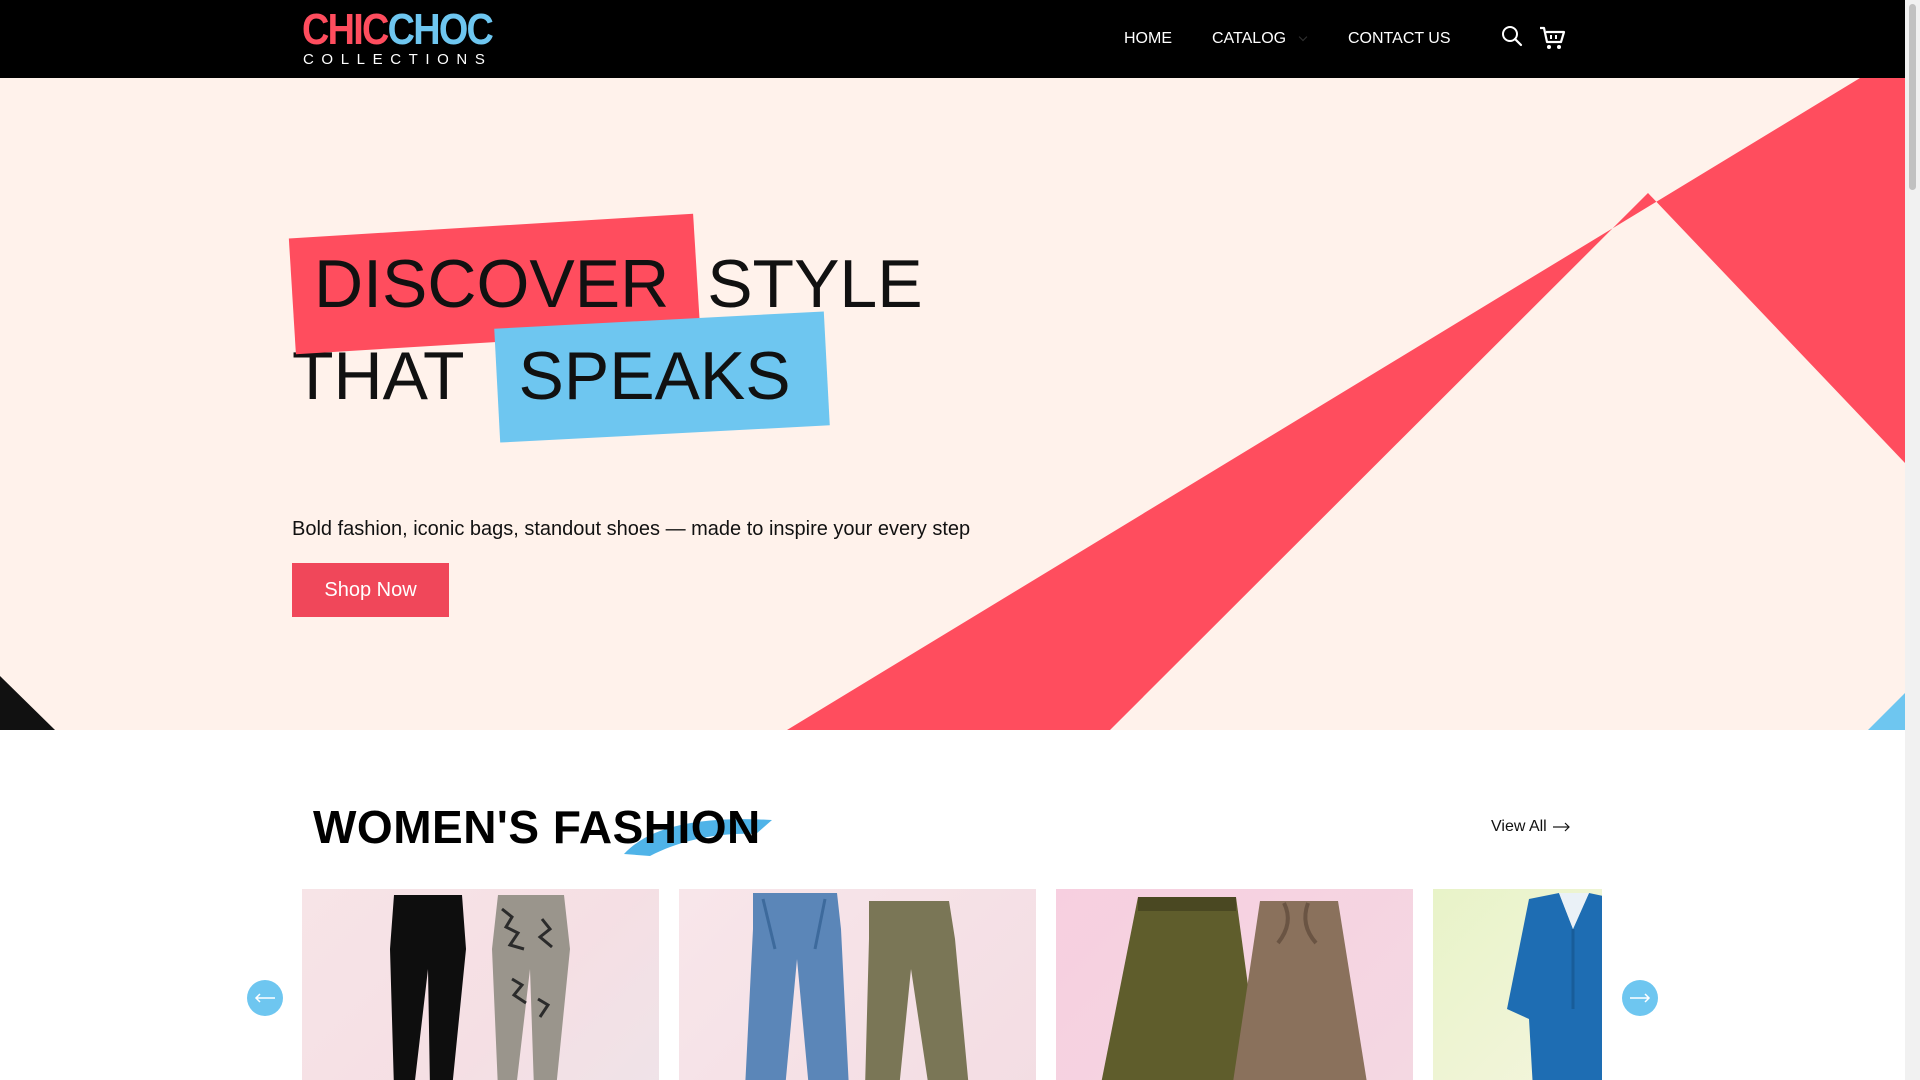 The height and width of the screenshot is (1080, 1920). Describe the element at coordinates (1515, 39) in the screenshot. I see `search-icon` at that location.